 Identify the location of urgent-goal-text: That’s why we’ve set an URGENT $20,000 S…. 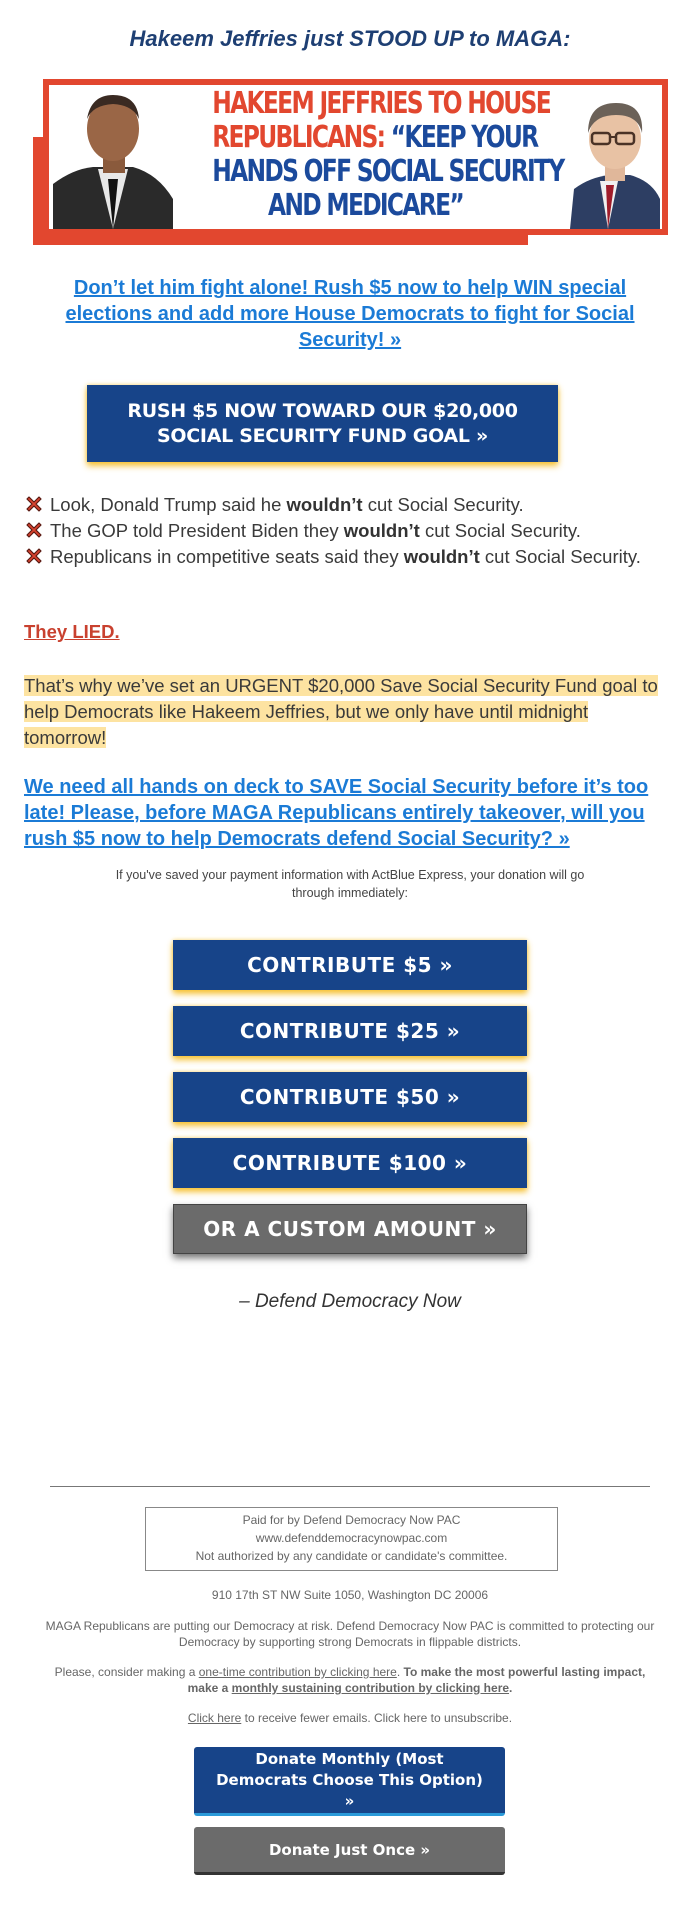
(344, 712).